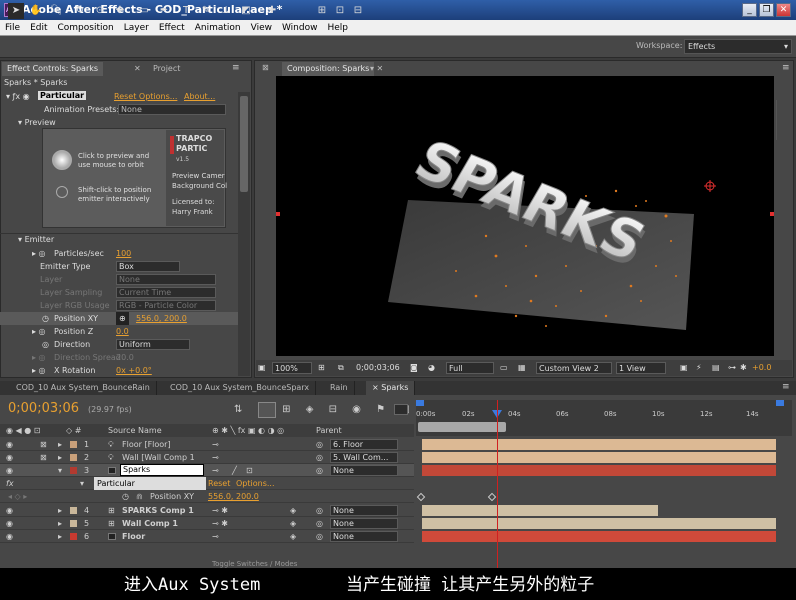  What do you see at coordinates (780, 403) in the screenshot?
I see `zoom-slider-end` at bounding box center [780, 403].